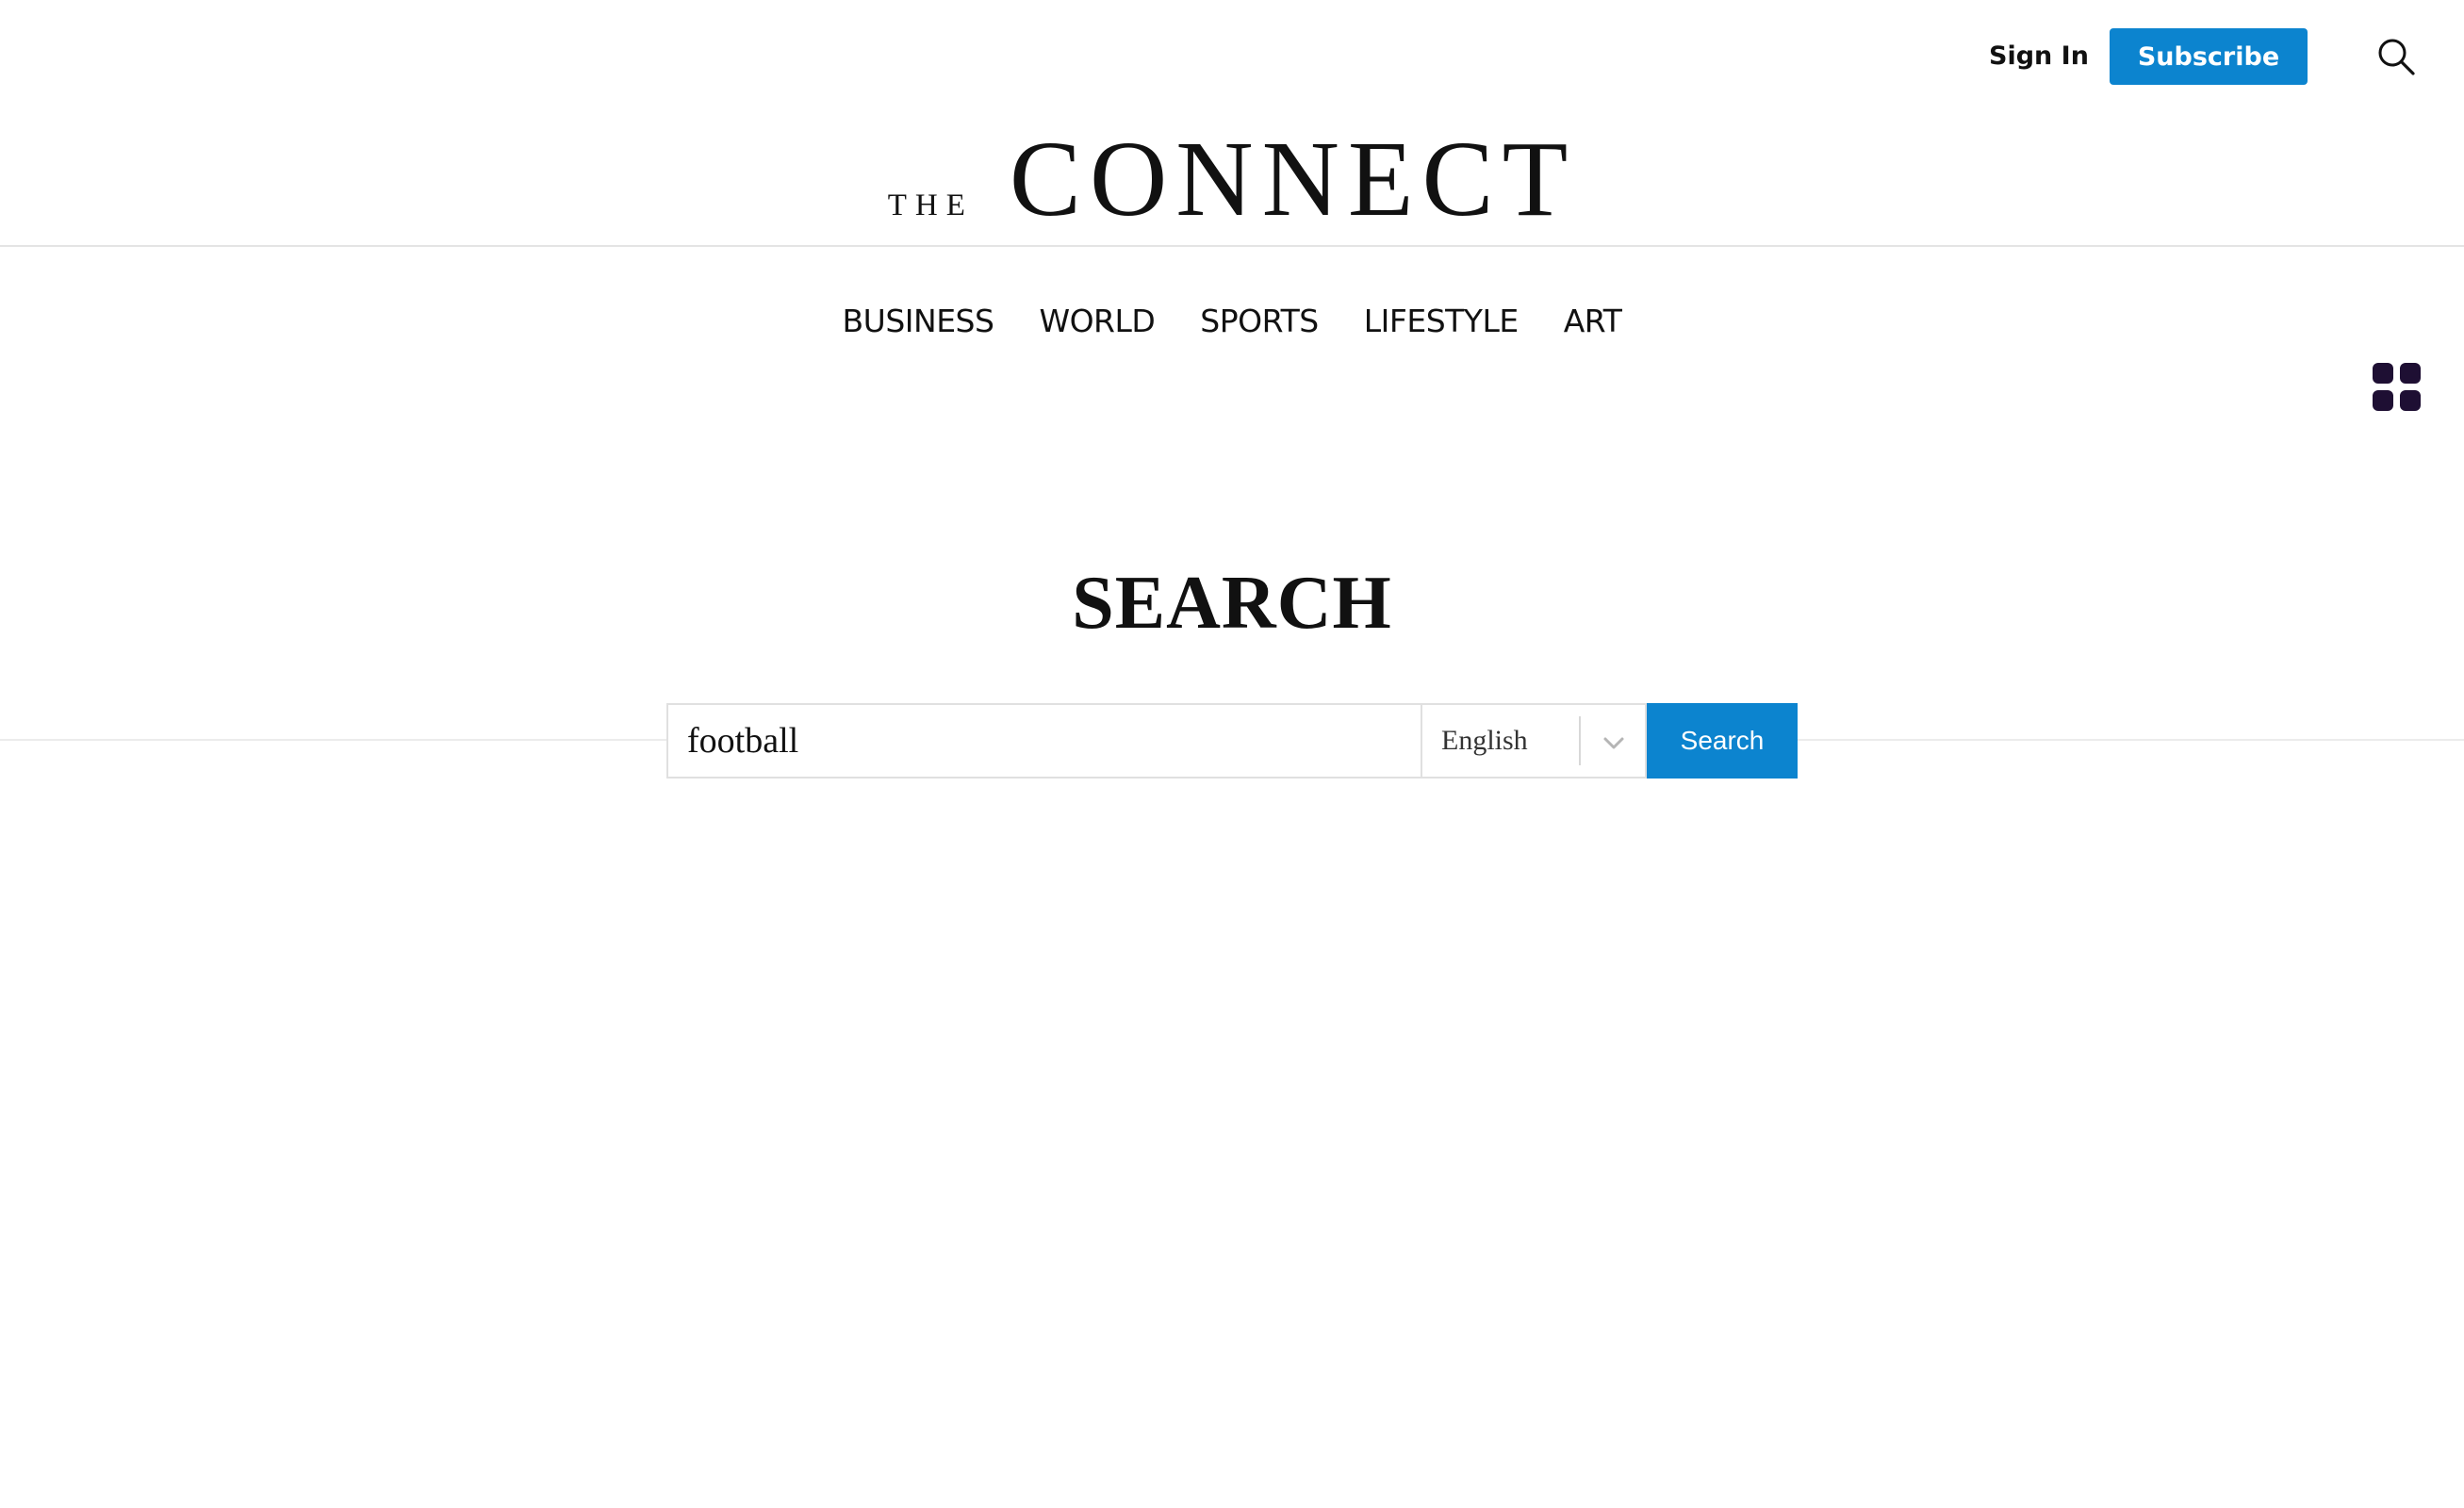 Image resolution: width=2464 pixels, height=1508 pixels. I want to click on nav-item-lifestyle: LIFESTYLE, so click(1441, 321).